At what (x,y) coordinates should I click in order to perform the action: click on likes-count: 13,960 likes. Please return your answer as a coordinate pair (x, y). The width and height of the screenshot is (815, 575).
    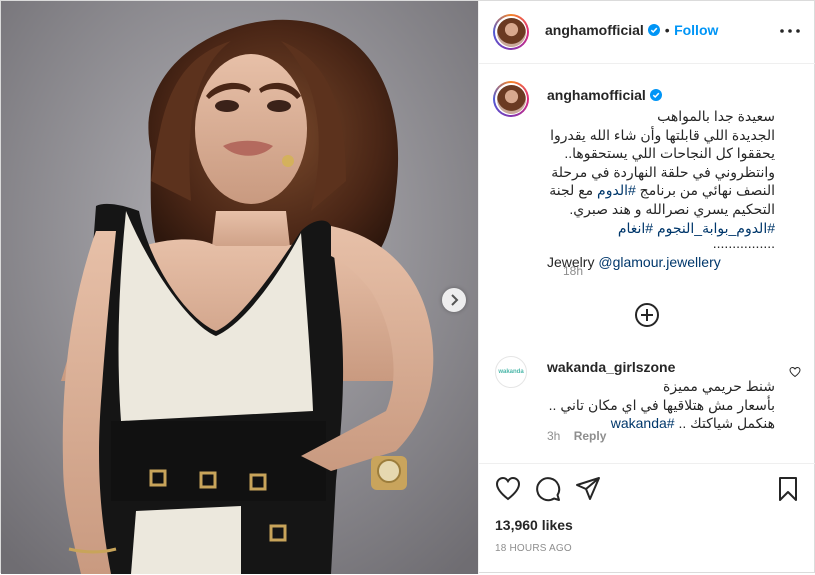
    Looking at the image, I should click on (534, 525).